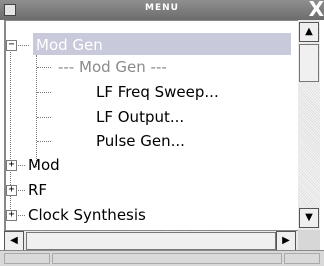 This screenshot has height=266, width=324. What do you see at coordinates (309, 125) in the screenshot?
I see `vertical-scrollbar: ▲ ▼` at bounding box center [309, 125].